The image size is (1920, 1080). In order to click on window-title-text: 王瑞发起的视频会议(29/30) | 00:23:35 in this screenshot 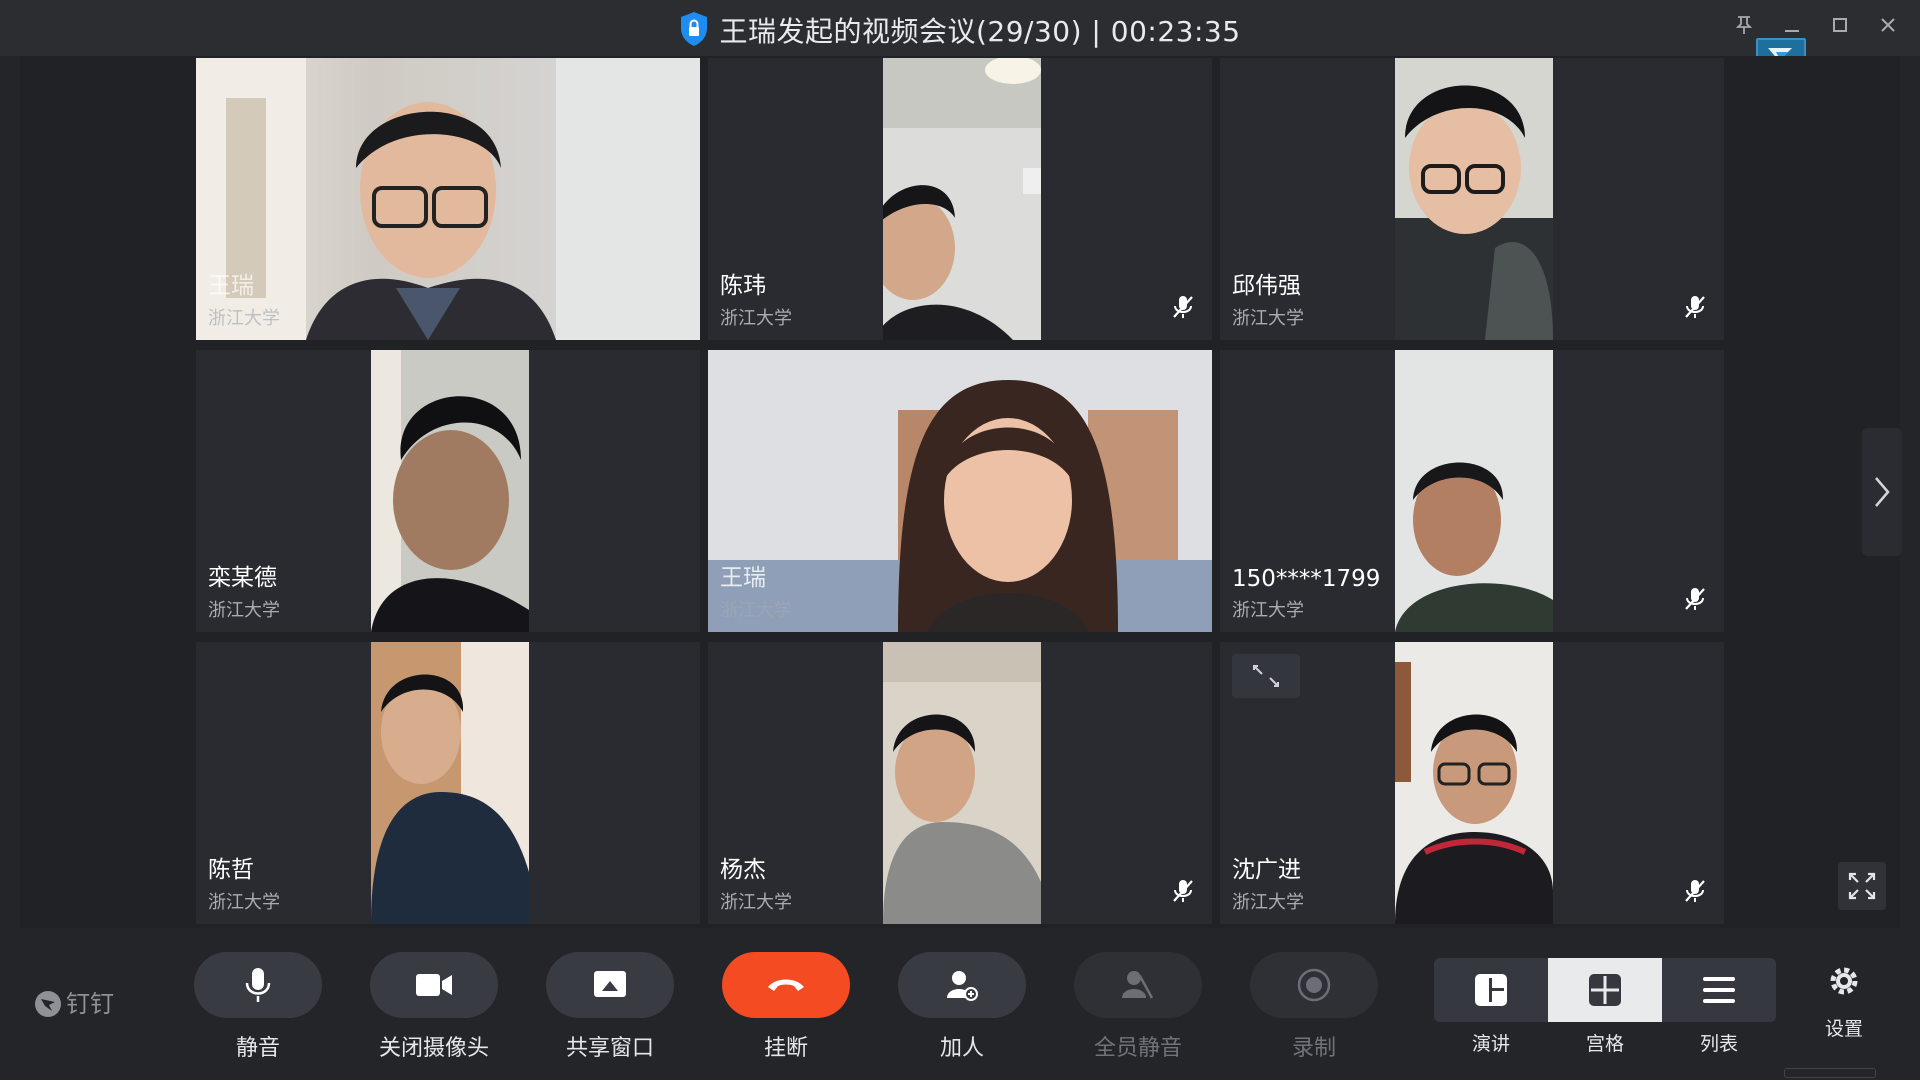, I will do `click(980, 31)`.